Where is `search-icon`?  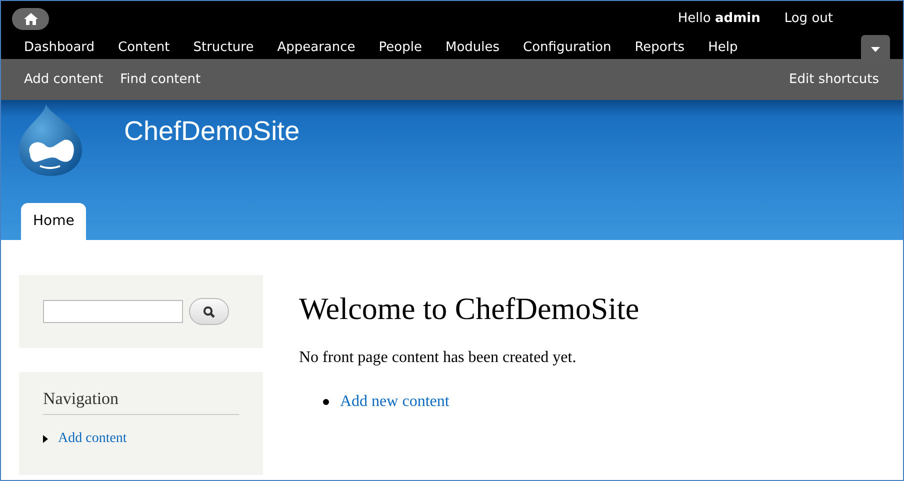 search-icon is located at coordinates (209, 312).